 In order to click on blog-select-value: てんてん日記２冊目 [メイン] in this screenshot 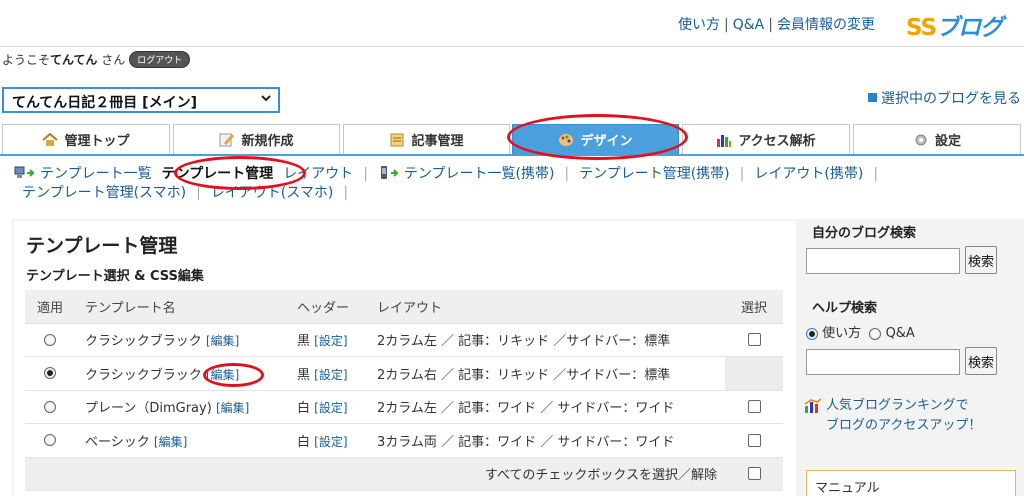, I will do `click(104, 103)`.